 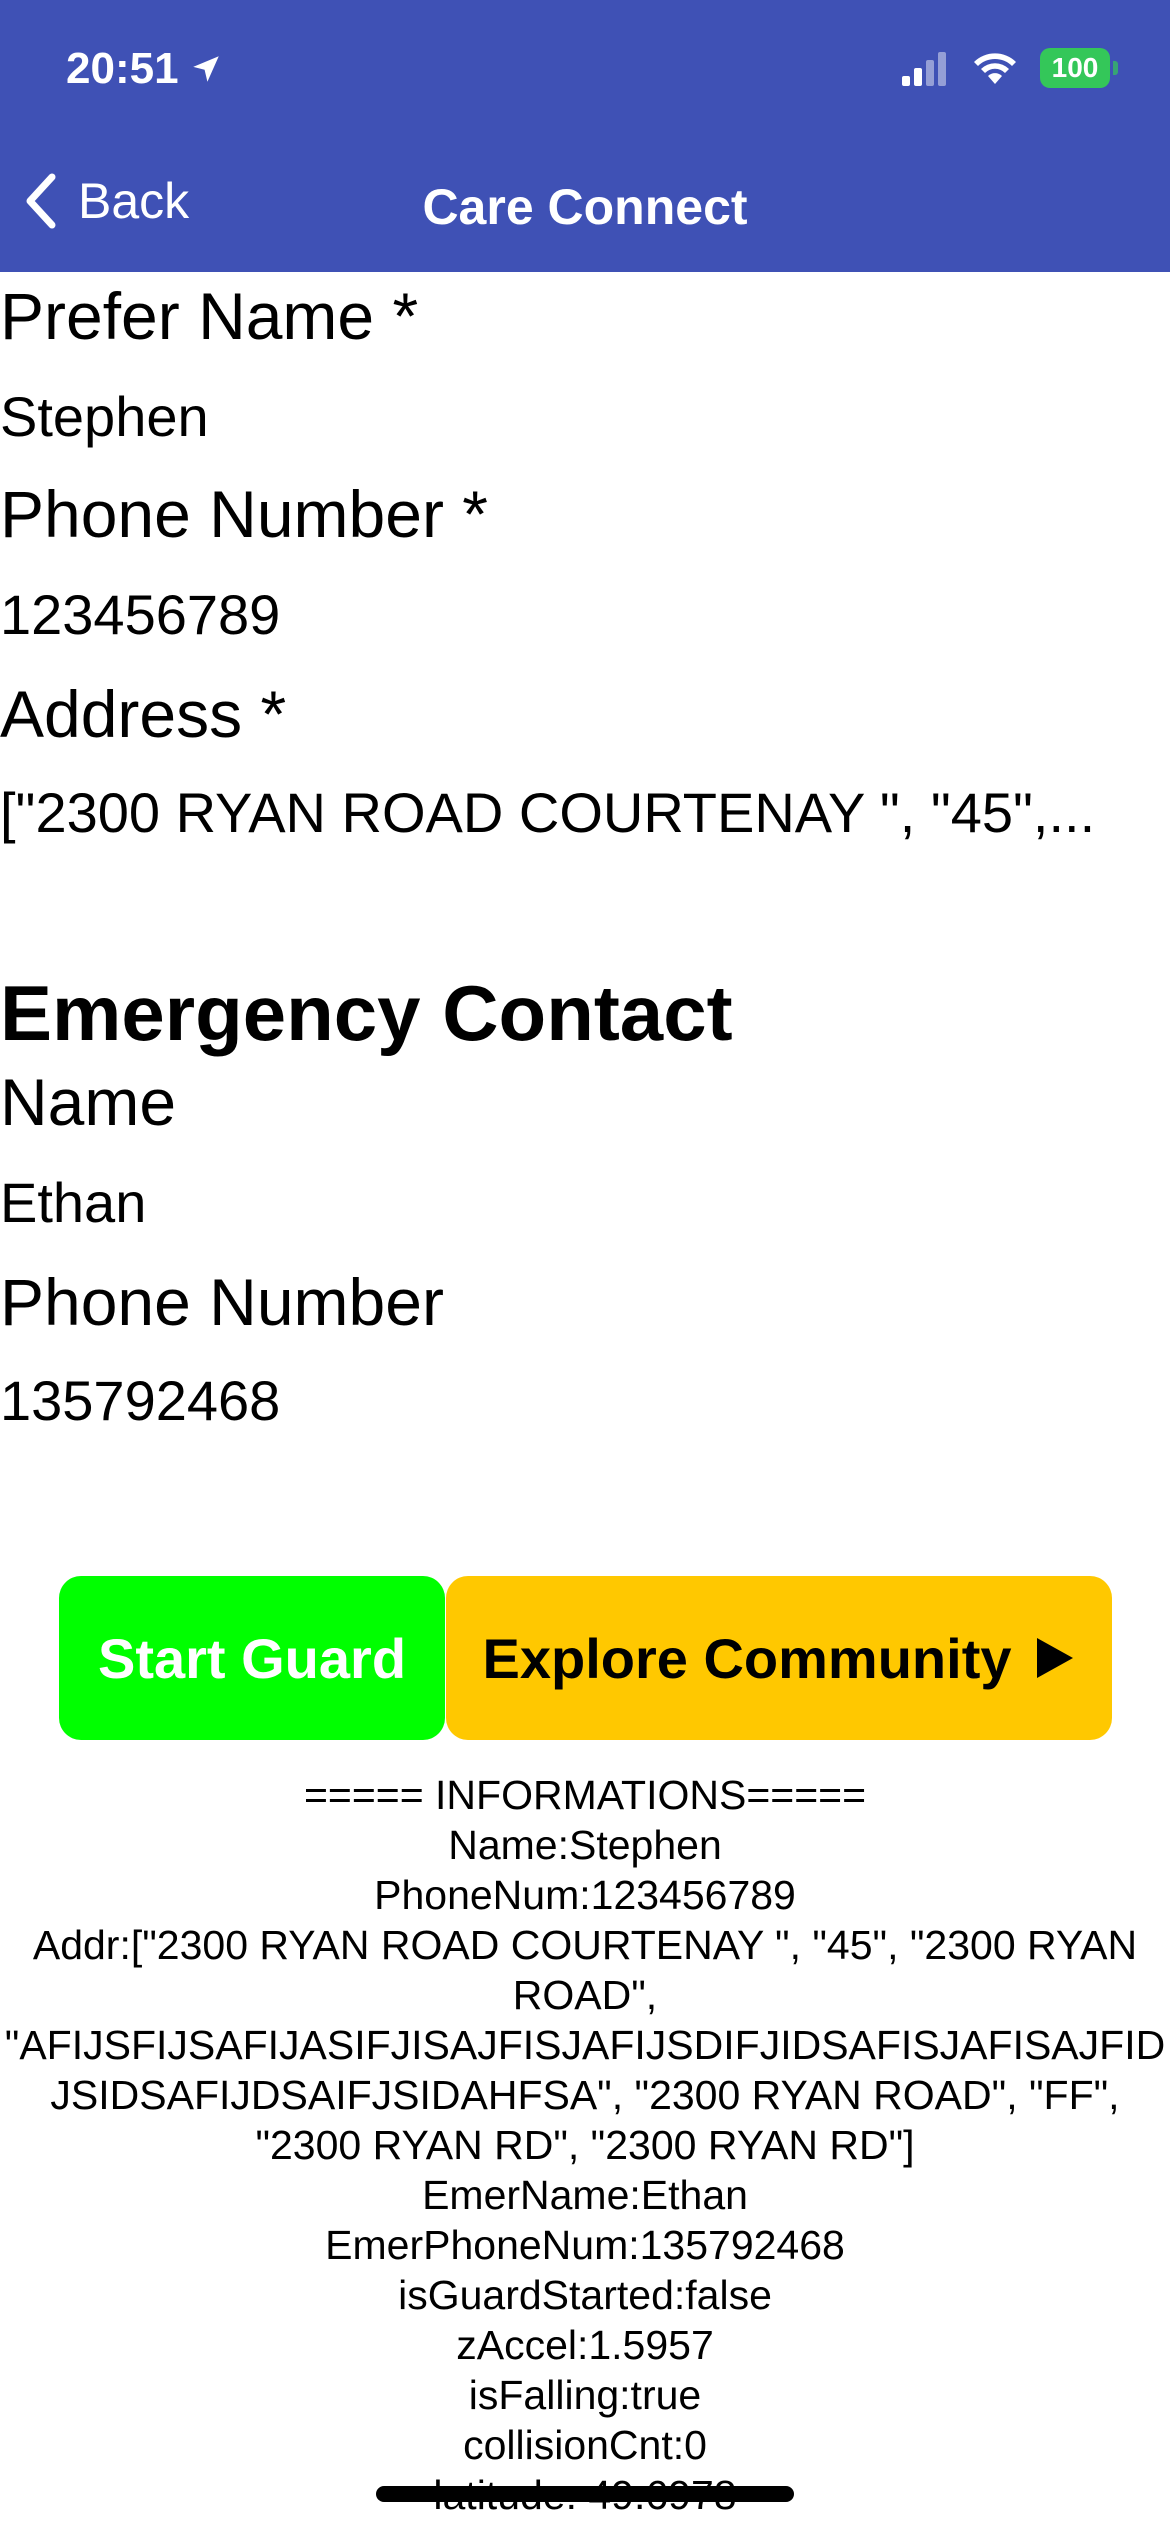 I want to click on location-arrow-icon, so click(x=205, y=69).